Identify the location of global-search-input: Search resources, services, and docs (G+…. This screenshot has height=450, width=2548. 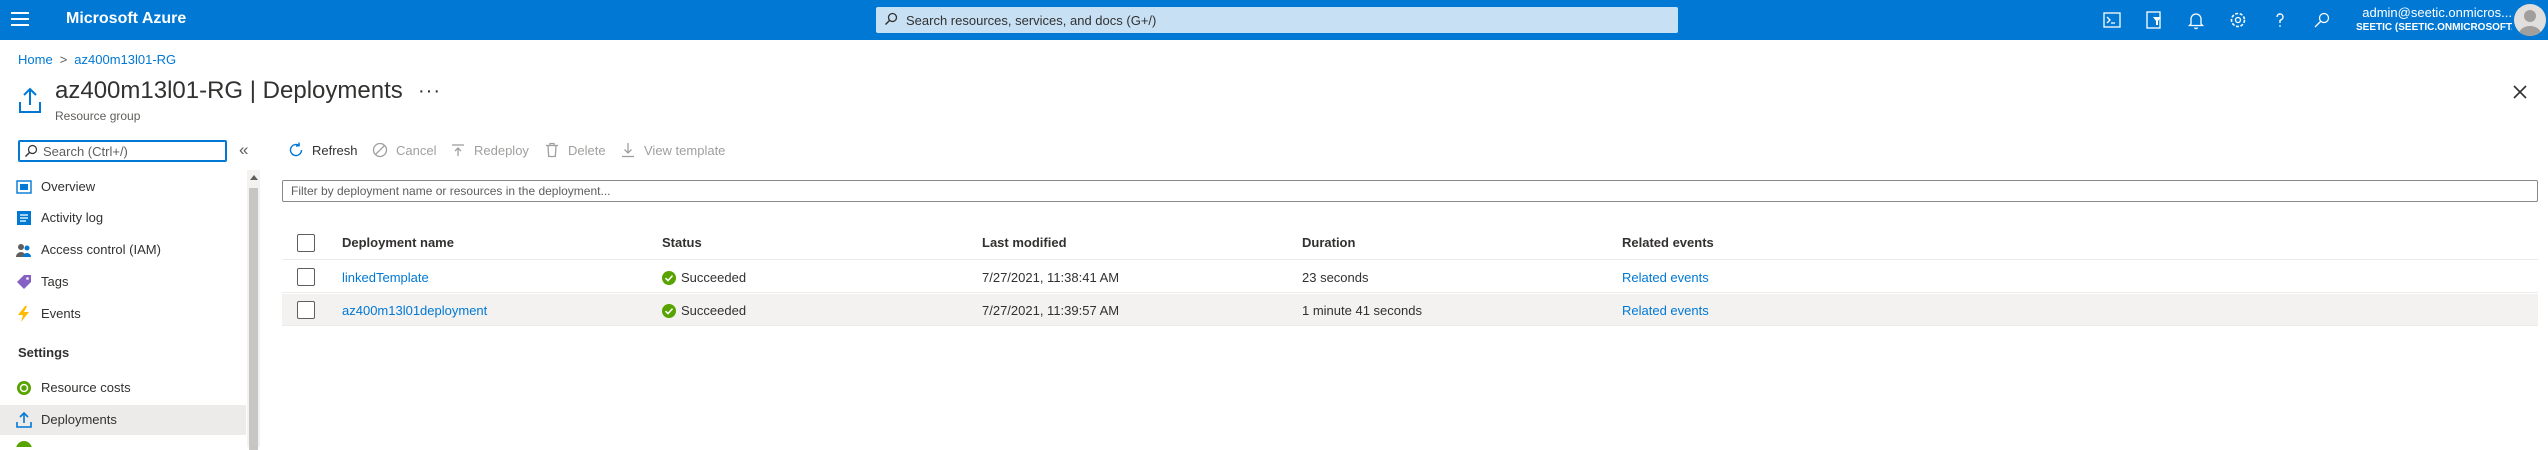
(1277, 20).